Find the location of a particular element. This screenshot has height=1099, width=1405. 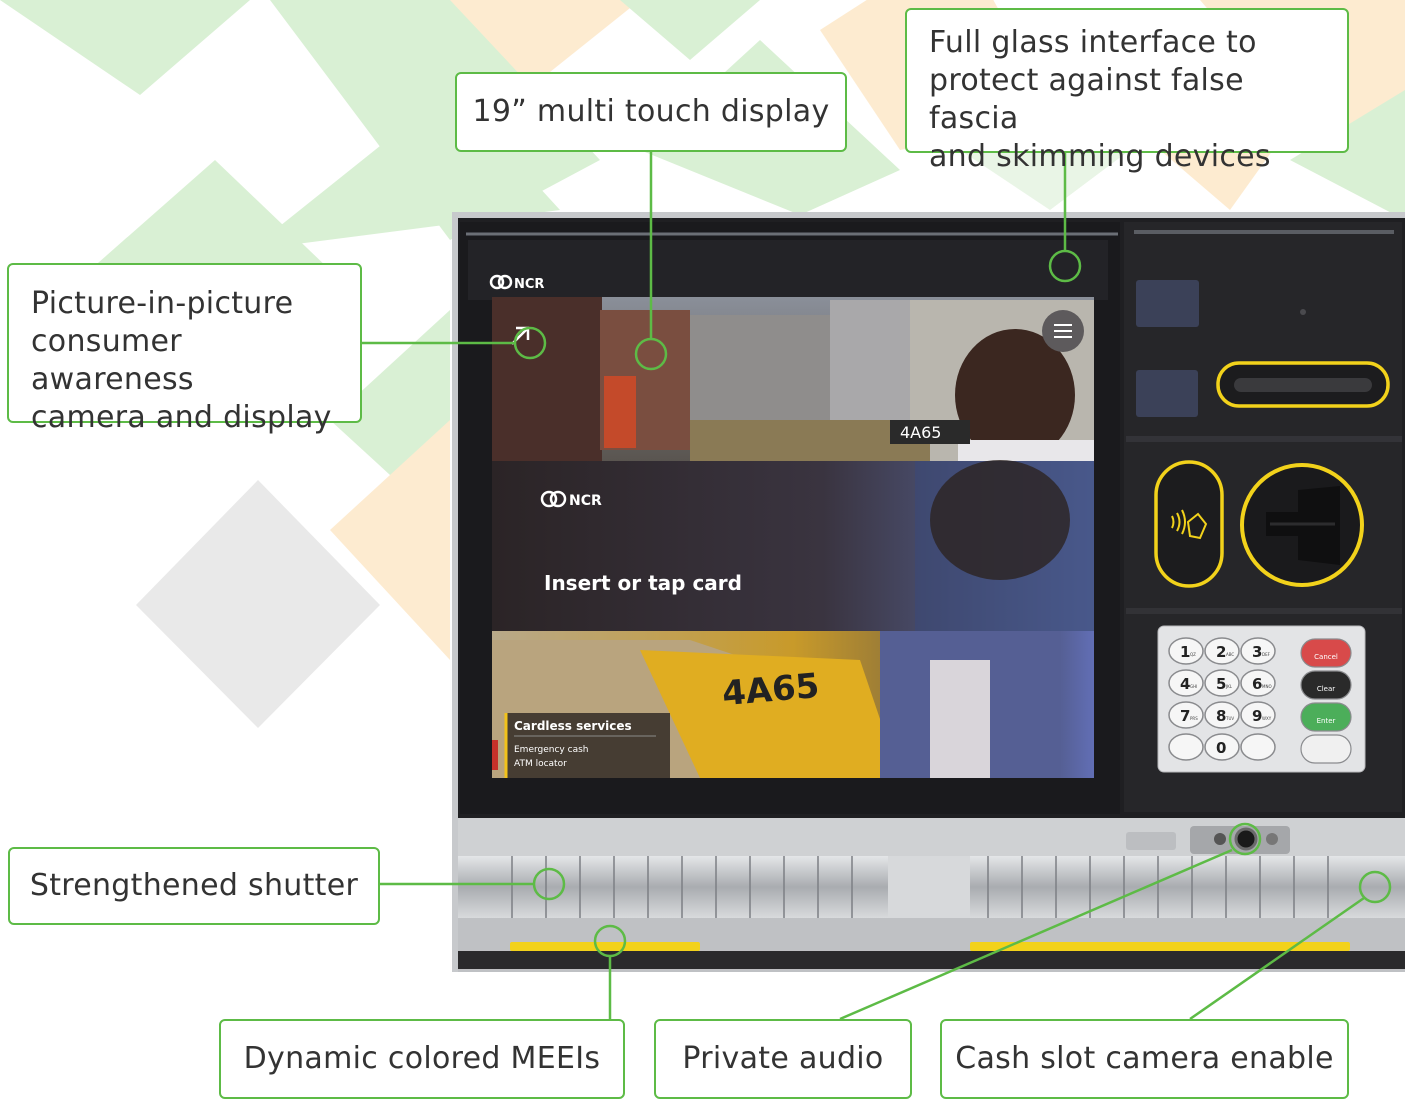

keypad-key: 4 GHI is located at coordinates (1186, 683).